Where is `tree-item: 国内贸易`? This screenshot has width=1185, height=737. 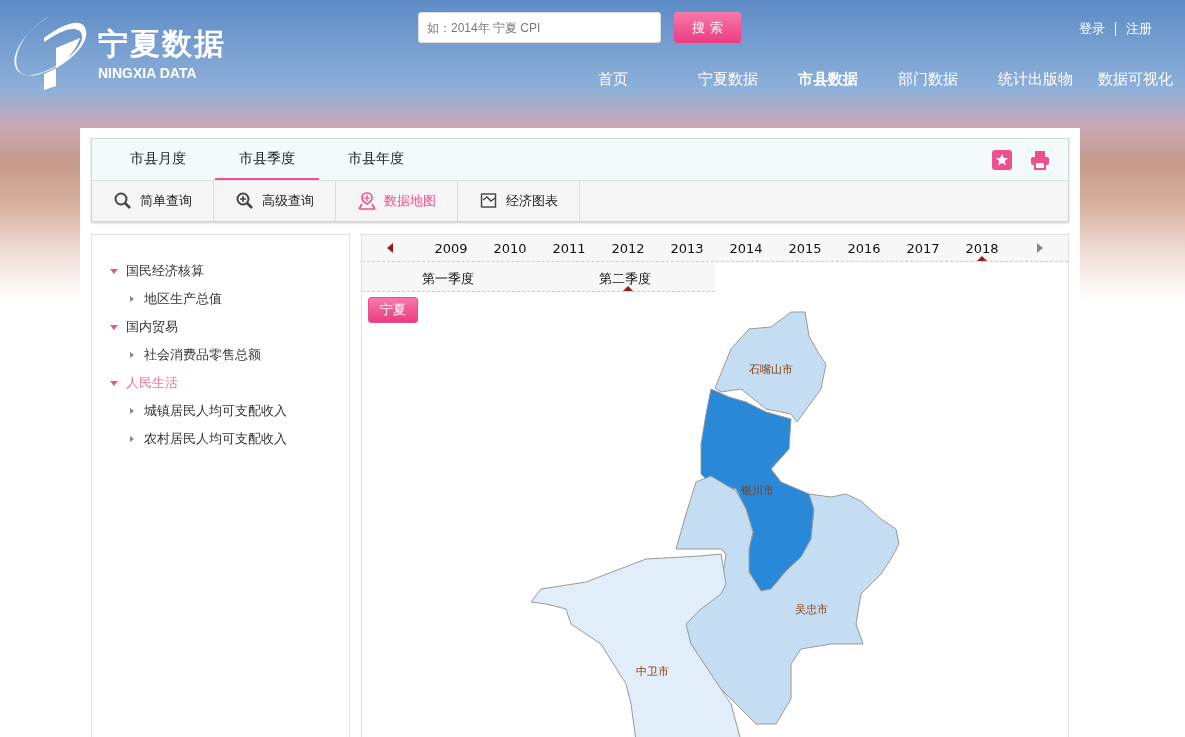 tree-item: 国内贸易 is located at coordinates (229, 327).